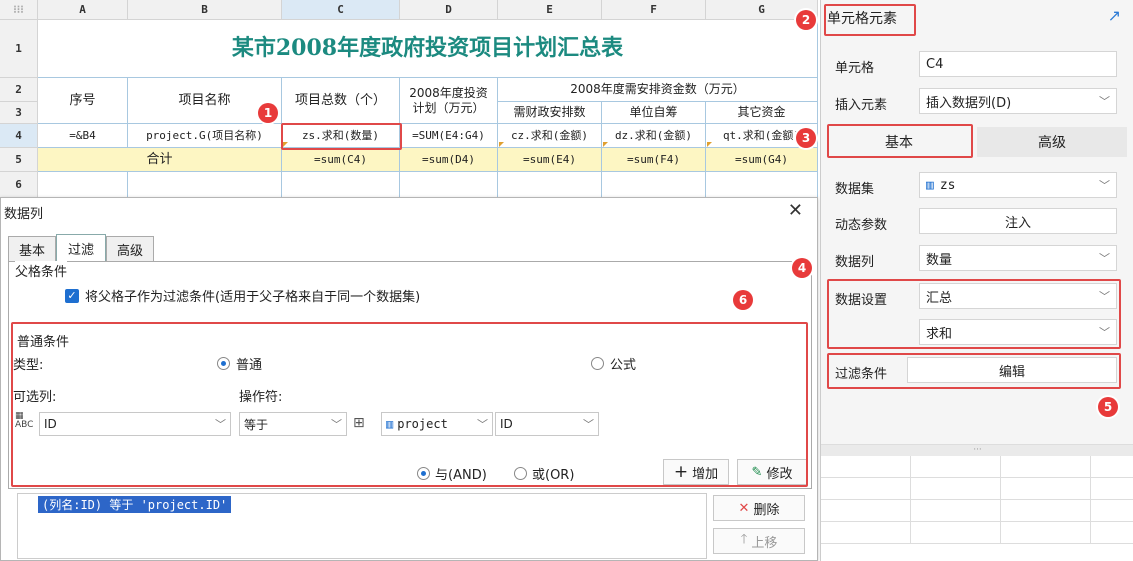  I want to click on dataset-select: ▥ project ﹀, so click(437, 424).